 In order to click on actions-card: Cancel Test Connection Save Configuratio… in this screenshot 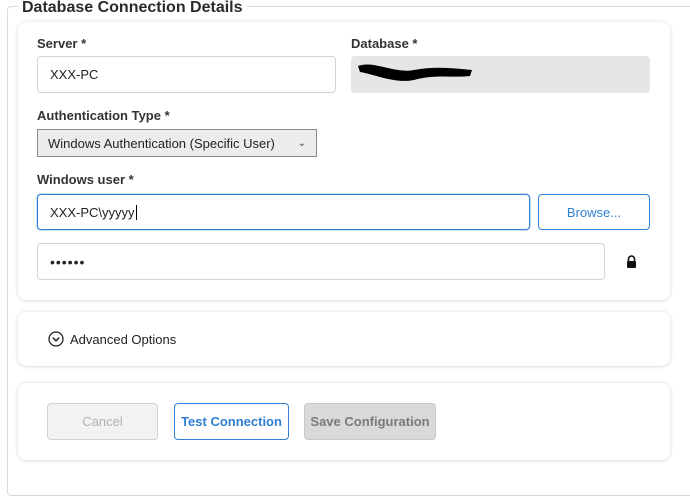, I will do `click(344, 421)`.